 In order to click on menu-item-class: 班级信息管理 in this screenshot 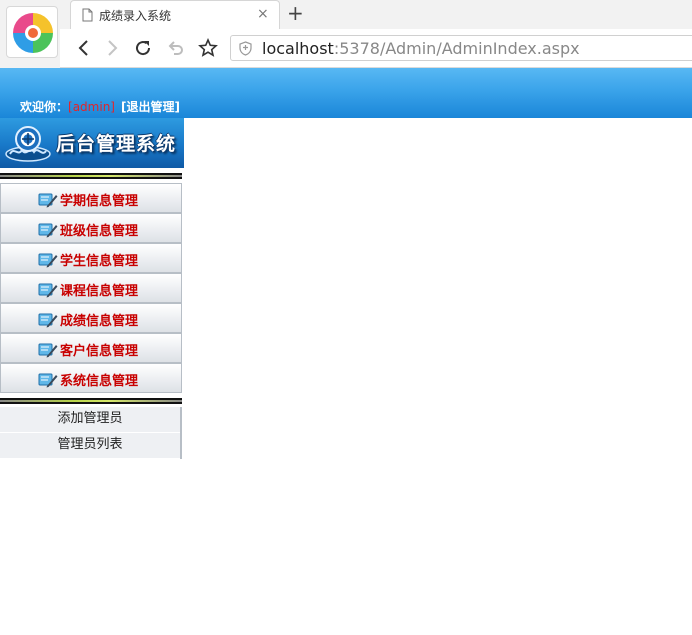, I will do `click(91, 228)`.